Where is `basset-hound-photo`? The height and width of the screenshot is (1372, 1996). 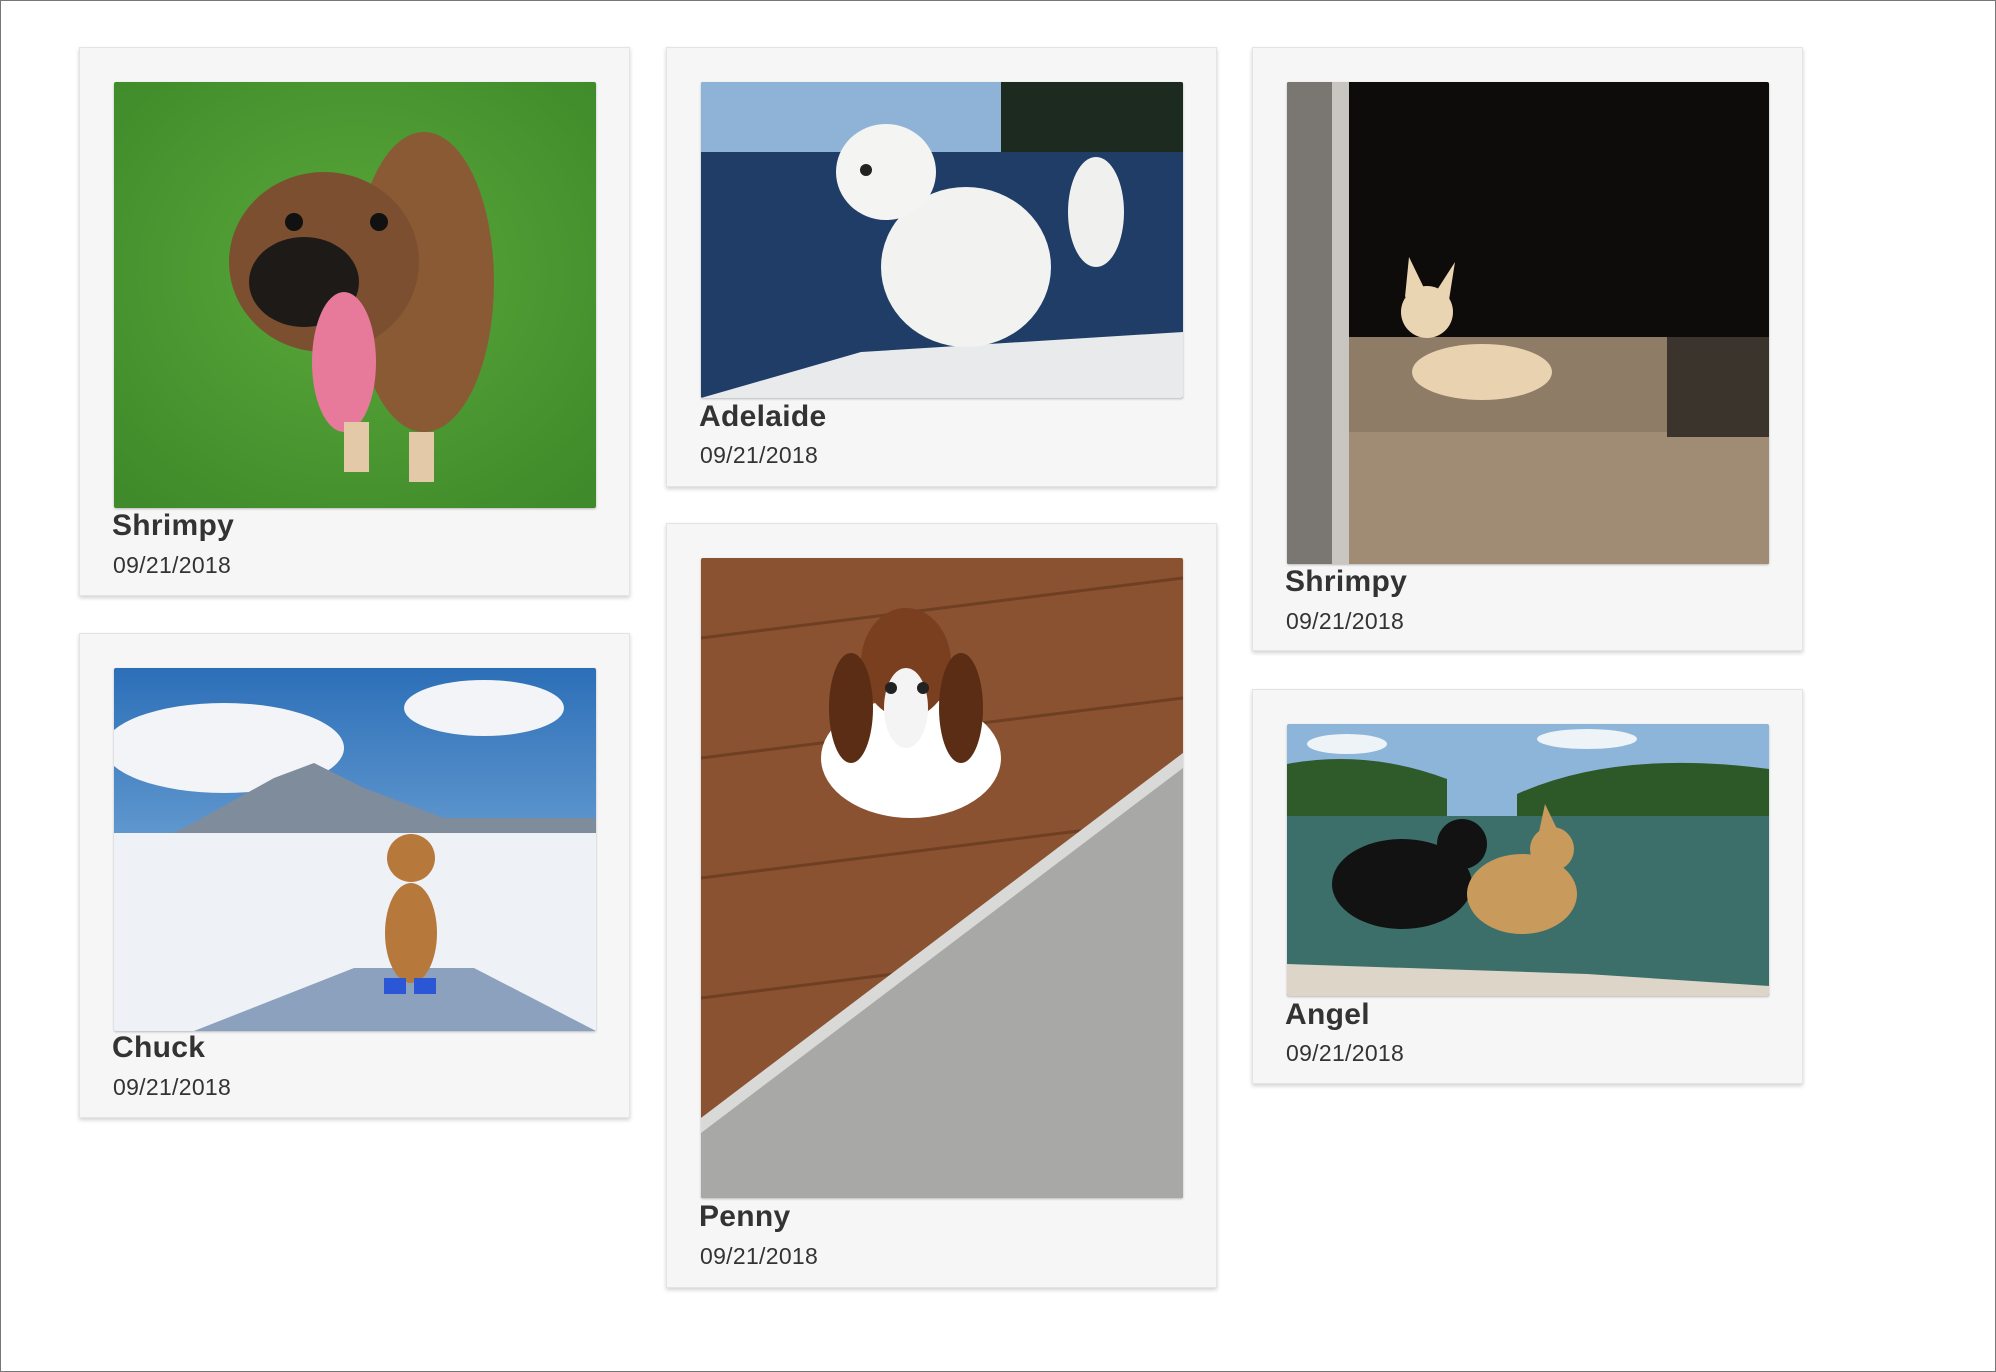
basset-hound-photo is located at coordinates (942, 878).